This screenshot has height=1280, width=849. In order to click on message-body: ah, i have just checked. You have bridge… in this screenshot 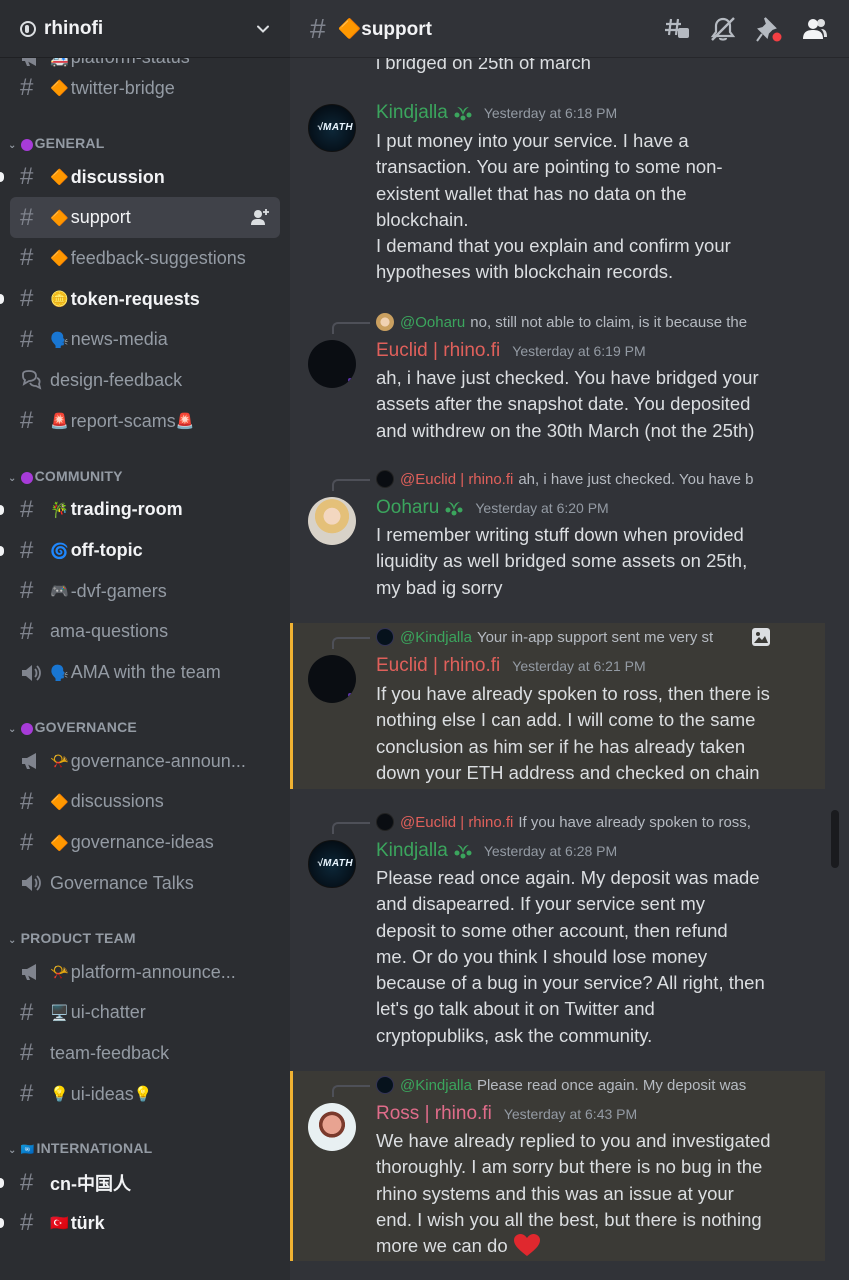, I will do `click(567, 404)`.